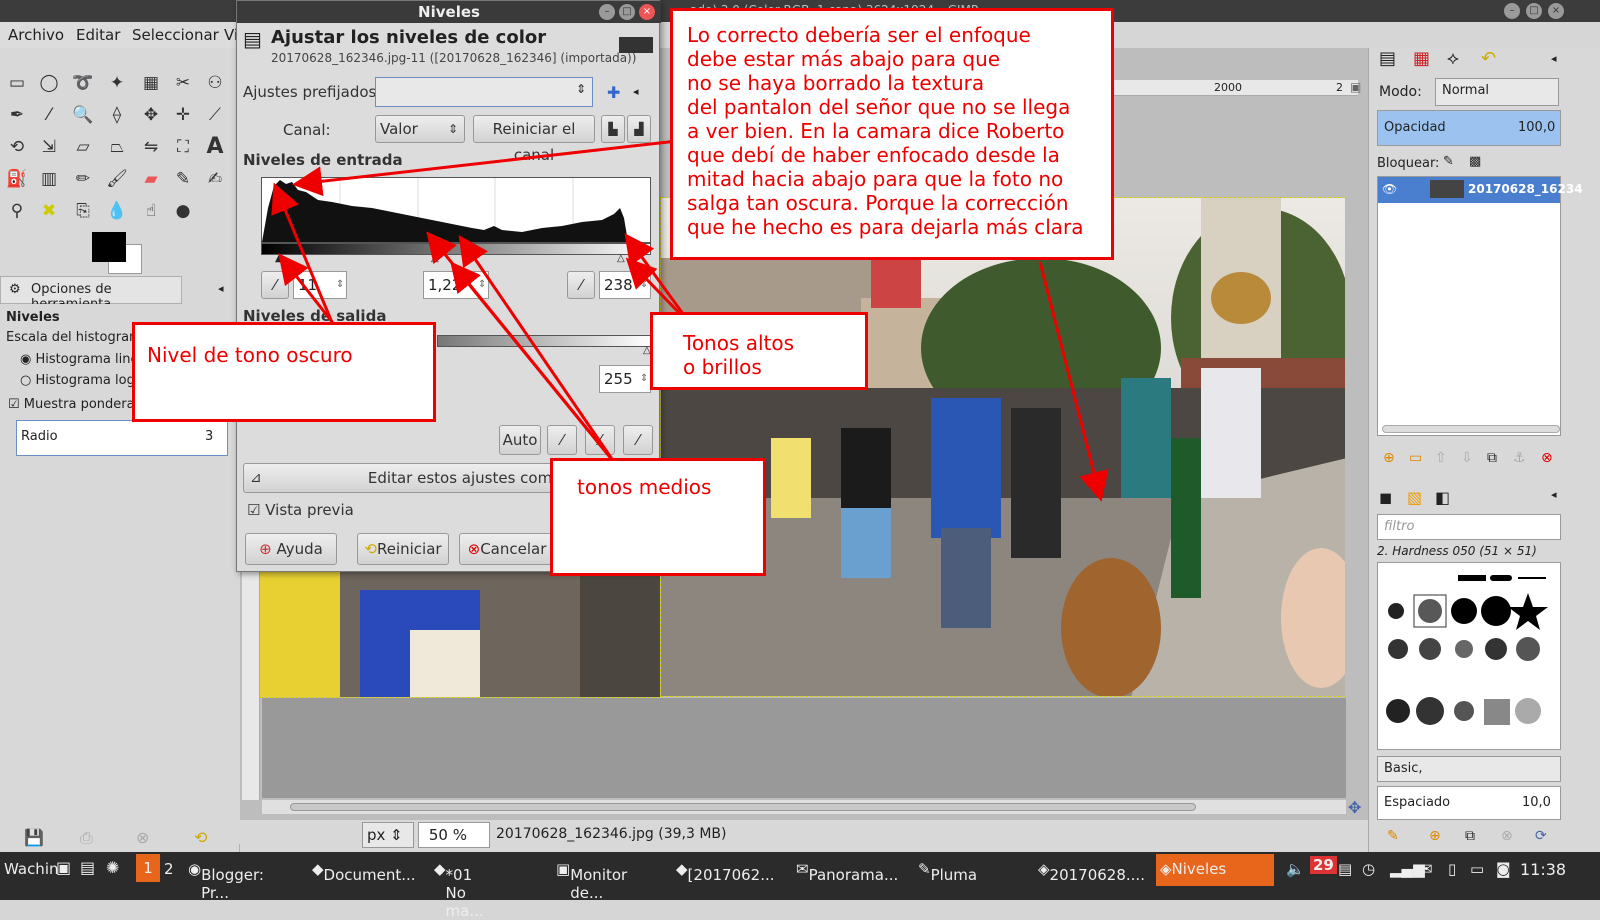 The image size is (1600, 920). What do you see at coordinates (112, 867) in the screenshot?
I see `app-icon: ✺` at bounding box center [112, 867].